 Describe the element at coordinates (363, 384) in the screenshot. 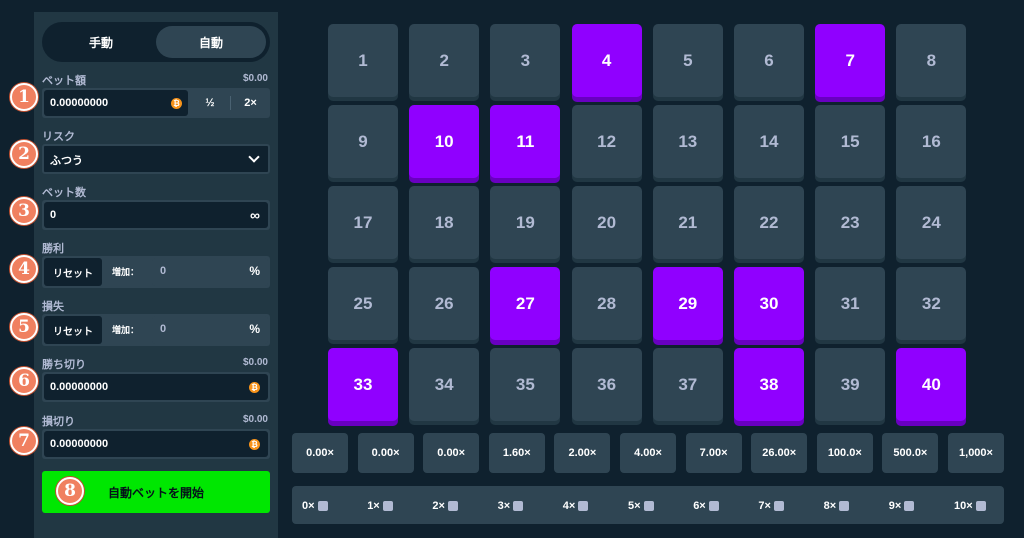

I see `keno-tile: 33` at that location.